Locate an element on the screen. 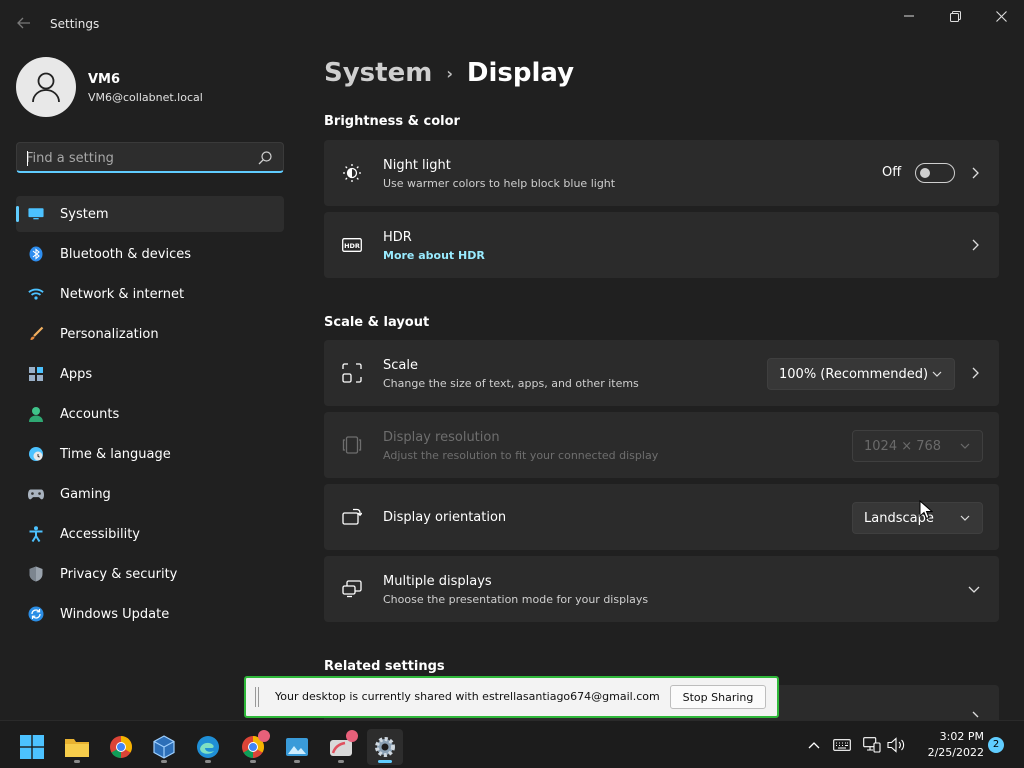 This screenshot has height=768, width=1024. monitor-icon is located at coordinates (36, 214).